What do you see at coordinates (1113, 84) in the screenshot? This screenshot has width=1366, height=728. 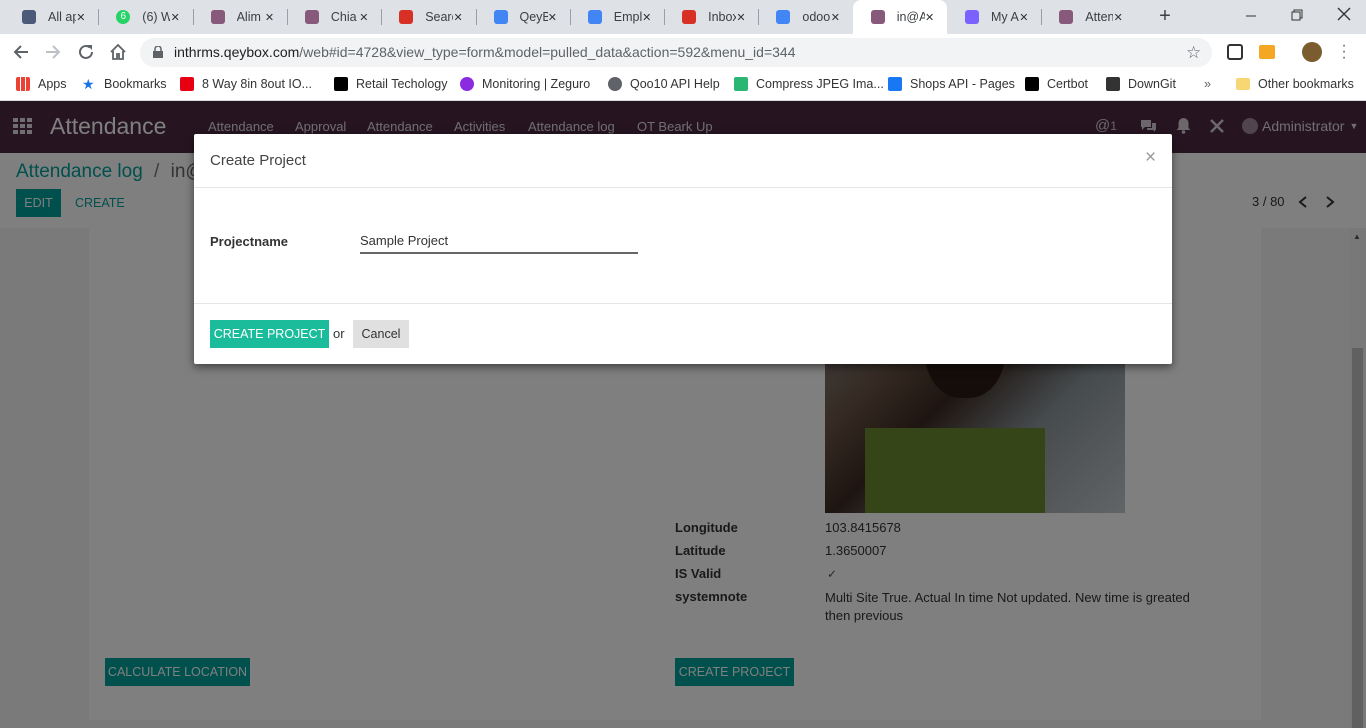 I see `github-icon` at bounding box center [1113, 84].